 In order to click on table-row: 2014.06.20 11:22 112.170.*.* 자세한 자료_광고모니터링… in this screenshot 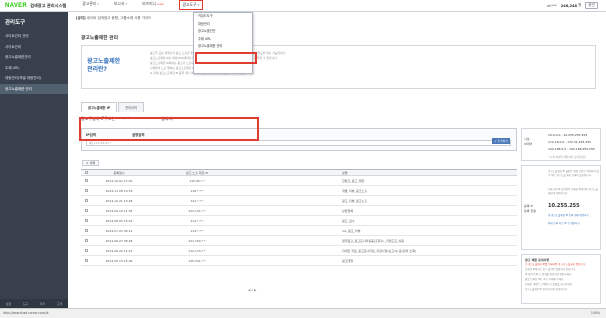, I will do `click(299, 251)`.